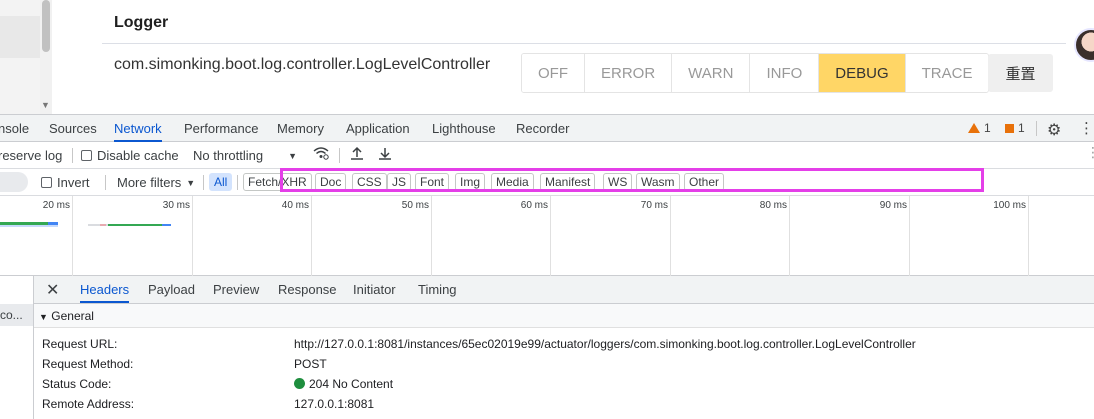 Image resolution: width=1094 pixels, height=419 pixels. I want to click on invert-checkbox: Invert, so click(65, 182).